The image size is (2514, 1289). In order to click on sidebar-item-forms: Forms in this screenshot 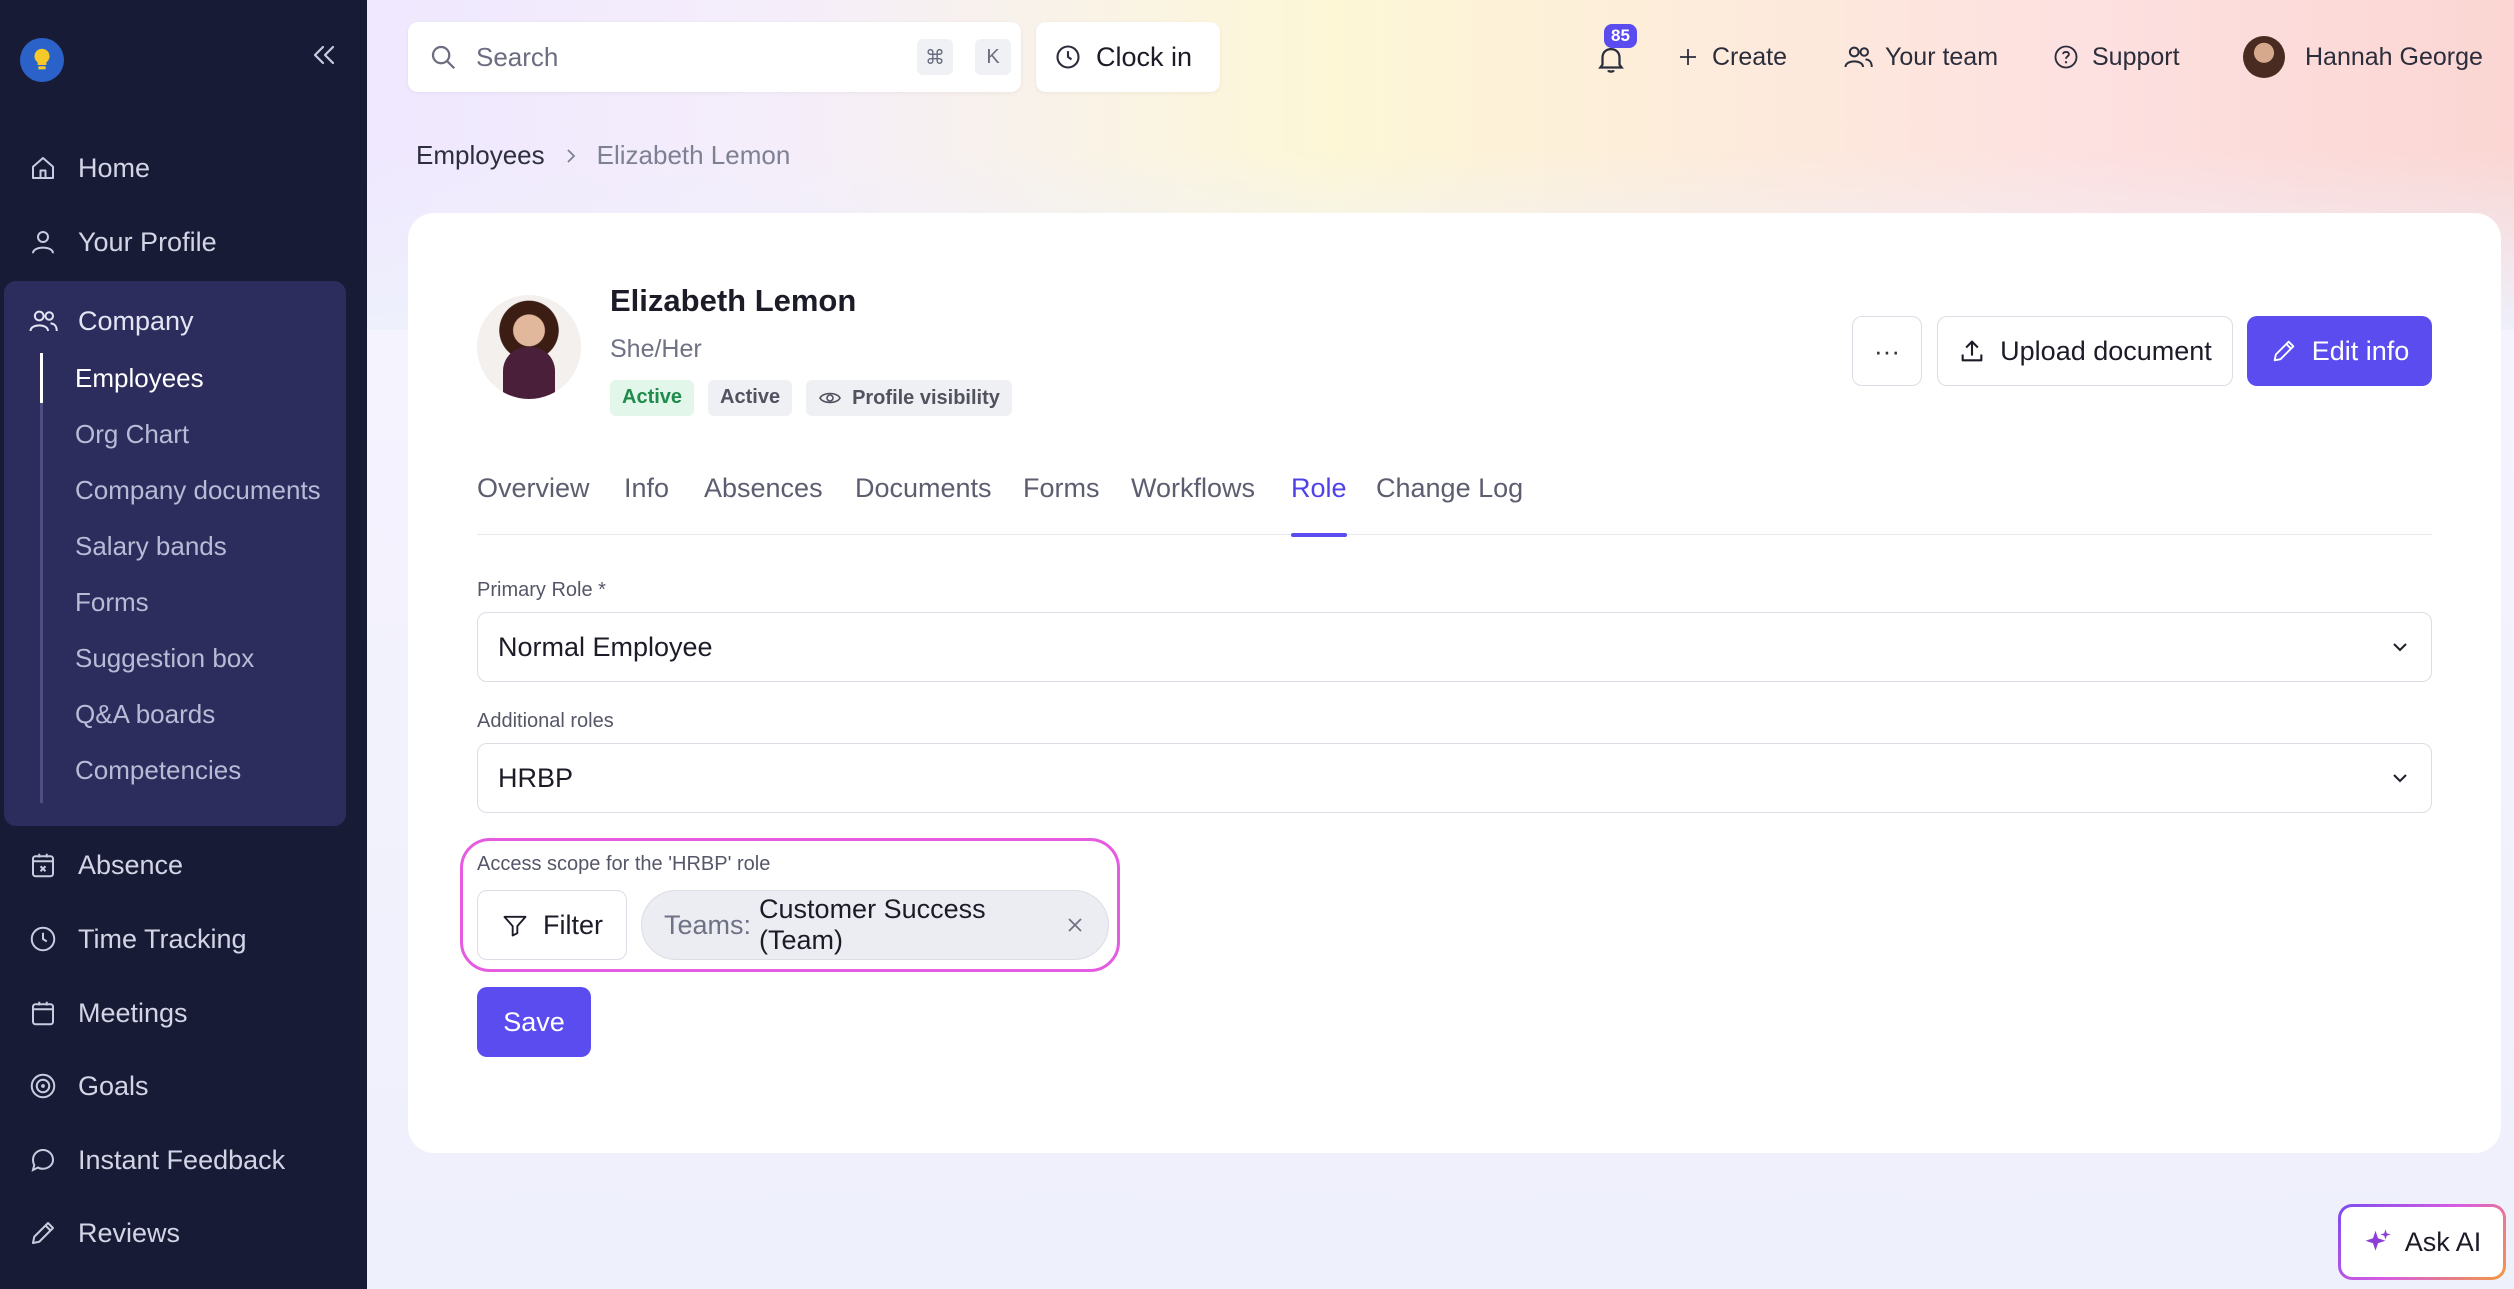, I will do `click(112, 602)`.